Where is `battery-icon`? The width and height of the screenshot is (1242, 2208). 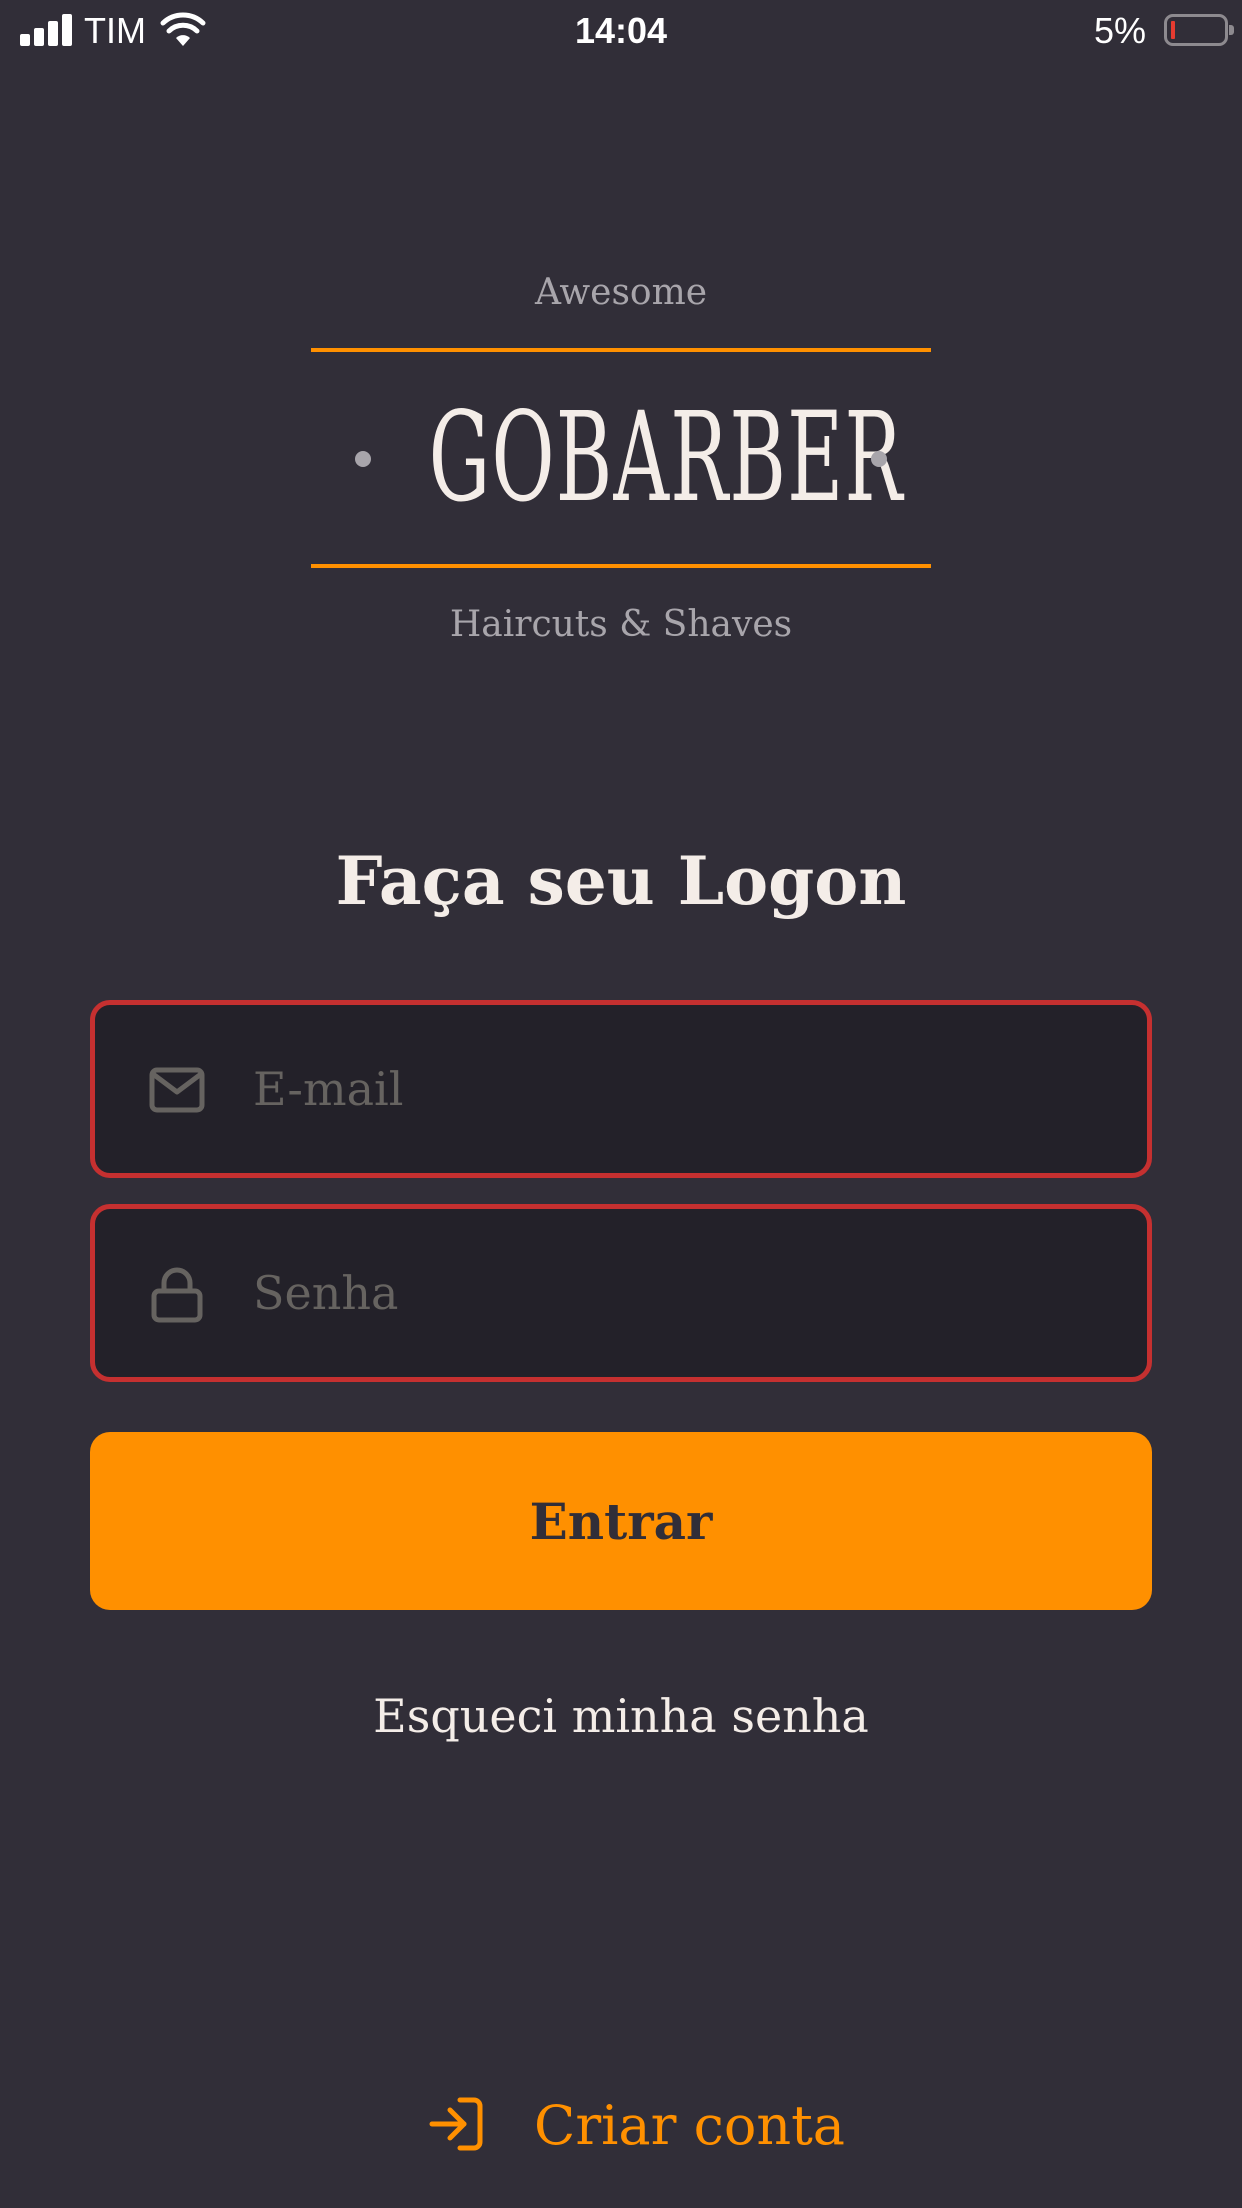 battery-icon is located at coordinates (1199, 30).